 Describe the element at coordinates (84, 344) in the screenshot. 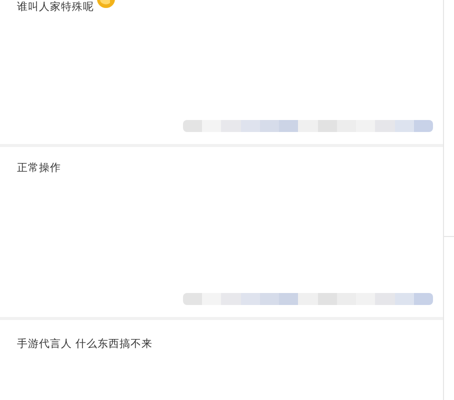

I see `comment-text: 手游代言人 什么东西搞不来` at that location.